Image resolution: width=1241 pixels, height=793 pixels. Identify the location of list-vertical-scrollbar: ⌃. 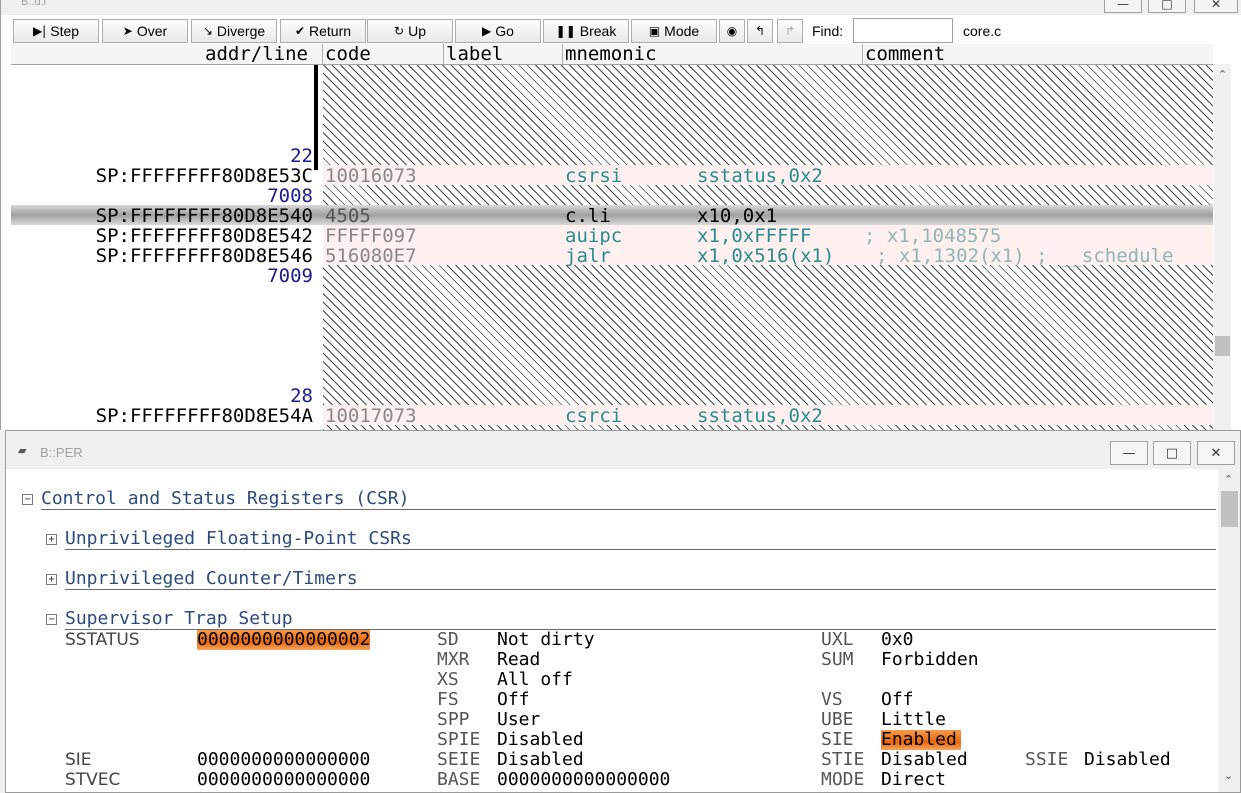
(1222, 247).